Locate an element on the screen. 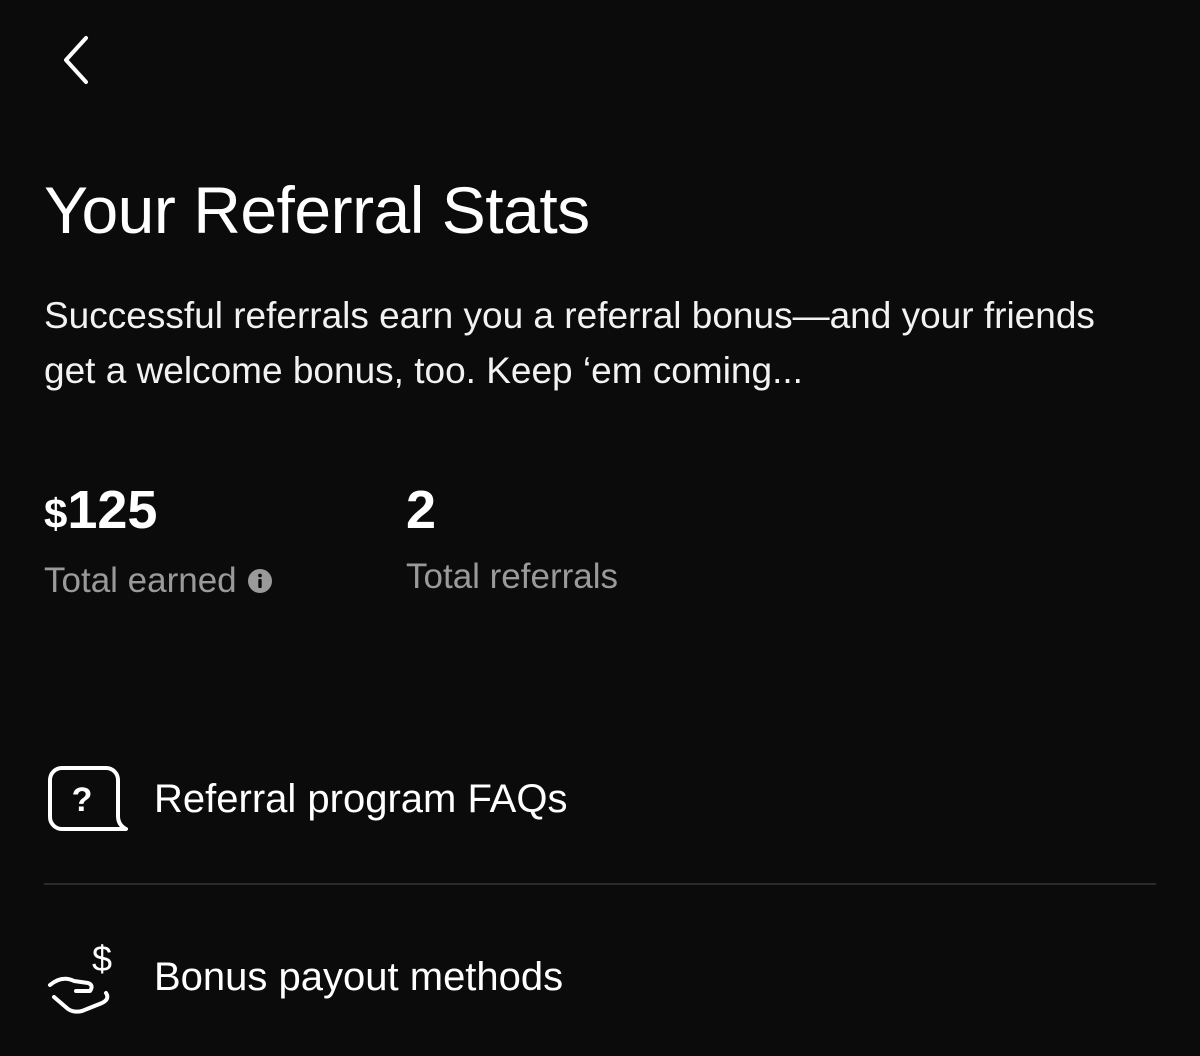  menu-item-label: Bonus payout methods is located at coordinates (359, 976).